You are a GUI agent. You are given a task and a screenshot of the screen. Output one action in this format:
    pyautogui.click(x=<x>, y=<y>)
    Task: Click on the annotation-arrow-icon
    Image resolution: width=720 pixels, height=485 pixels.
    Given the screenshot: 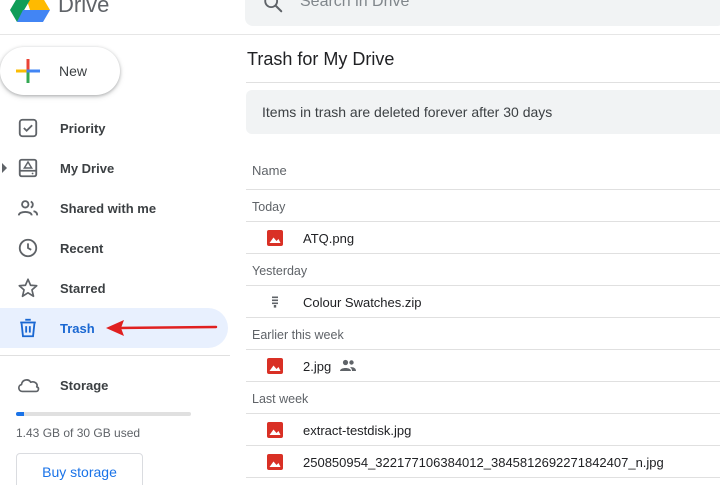 What is the action you would take?
    pyautogui.click(x=162, y=328)
    